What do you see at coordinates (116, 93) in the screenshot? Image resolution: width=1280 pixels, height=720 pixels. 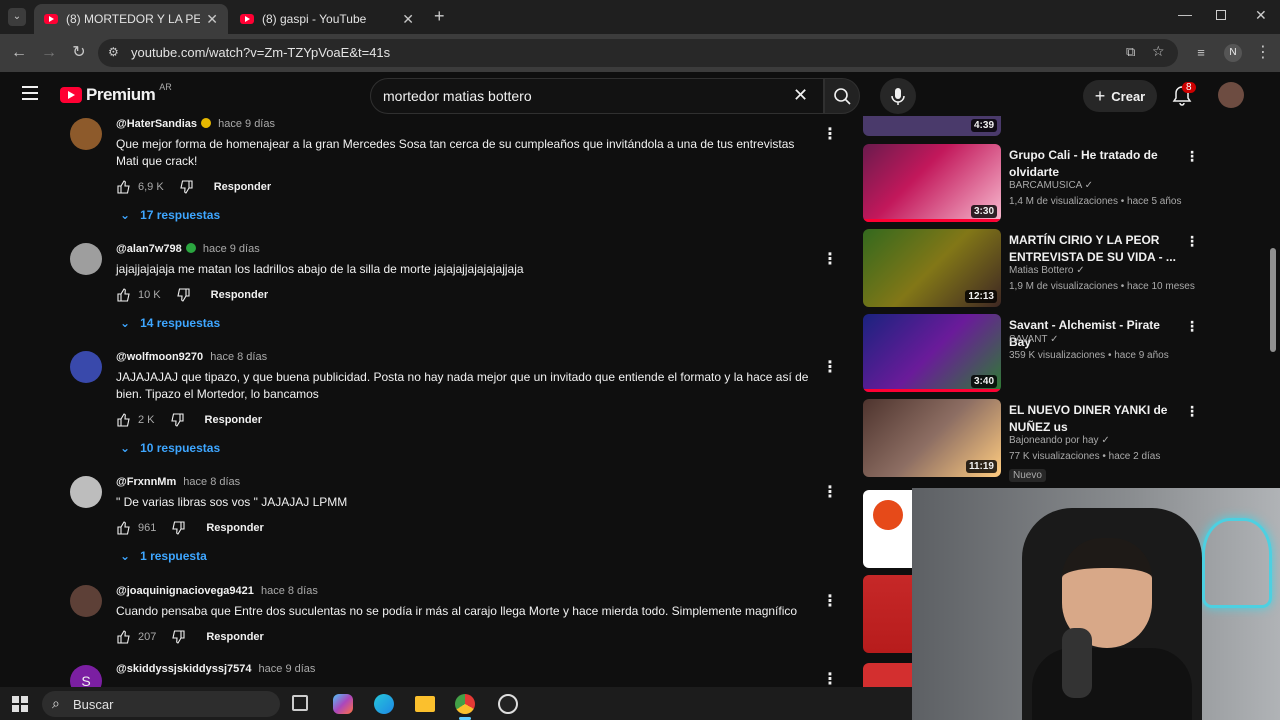 I see `youtube-premium-logo: Premium AR` at bounding box center [116, 93].